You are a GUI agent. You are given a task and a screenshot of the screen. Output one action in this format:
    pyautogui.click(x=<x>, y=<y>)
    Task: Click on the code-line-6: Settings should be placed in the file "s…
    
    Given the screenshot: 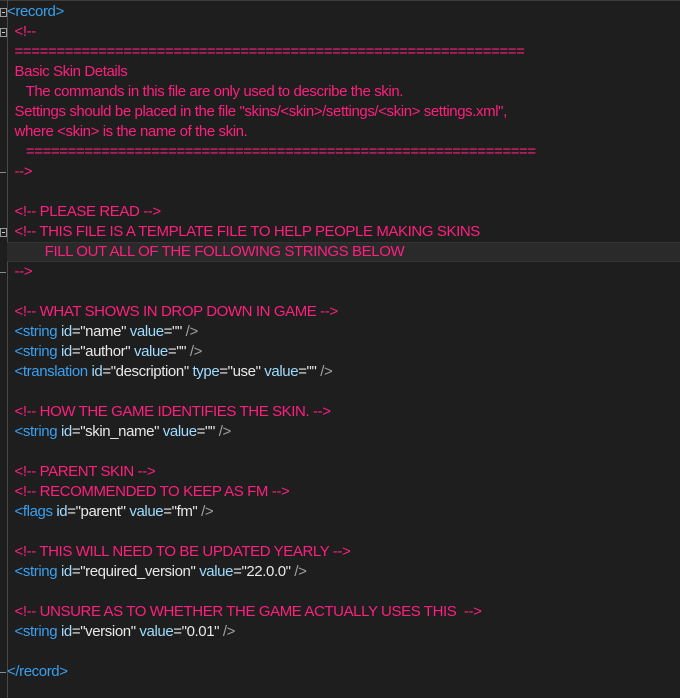 What is the action you would take?
    pyautogui.click(x=343, y=112)
    